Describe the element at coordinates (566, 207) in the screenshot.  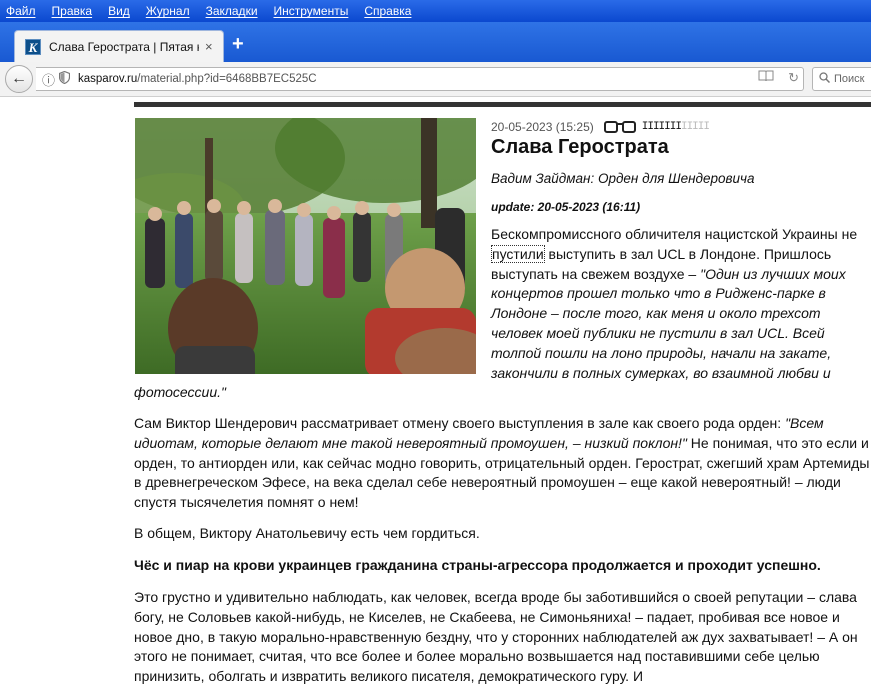
I see `article-update: update: 20-05-2023 (16:11)` at that location.